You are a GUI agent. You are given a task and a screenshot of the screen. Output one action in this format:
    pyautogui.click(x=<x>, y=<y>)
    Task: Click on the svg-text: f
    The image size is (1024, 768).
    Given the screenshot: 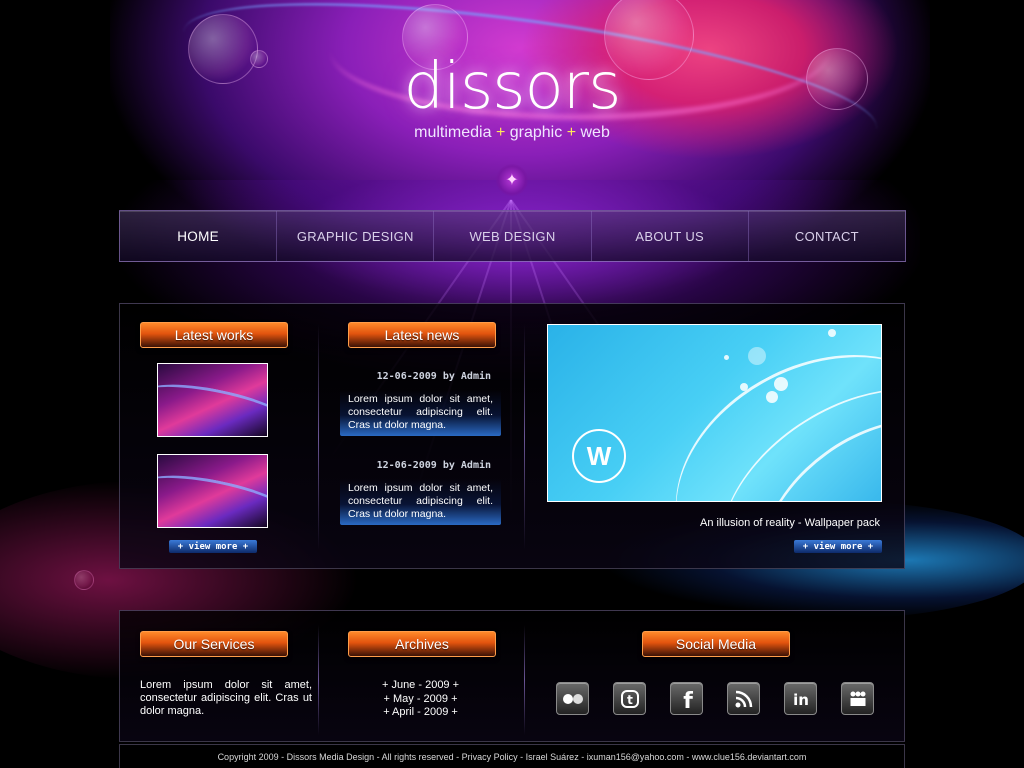 What is the action you would take?
    pyautogui.click(x=688, y=699)
    